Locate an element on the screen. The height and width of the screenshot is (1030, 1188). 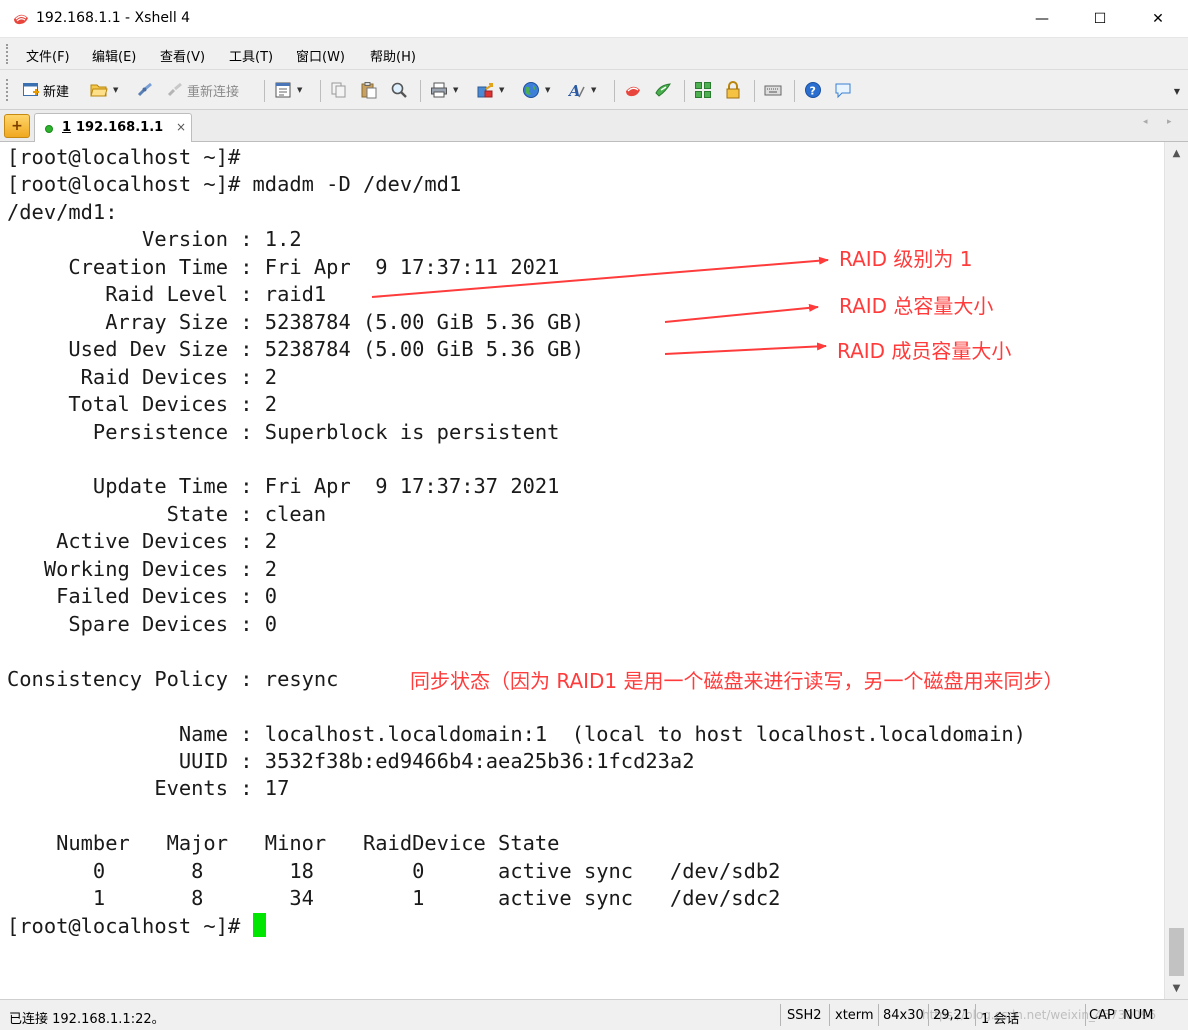
new-session-button: 新建 is located at coordinates (45, 90).